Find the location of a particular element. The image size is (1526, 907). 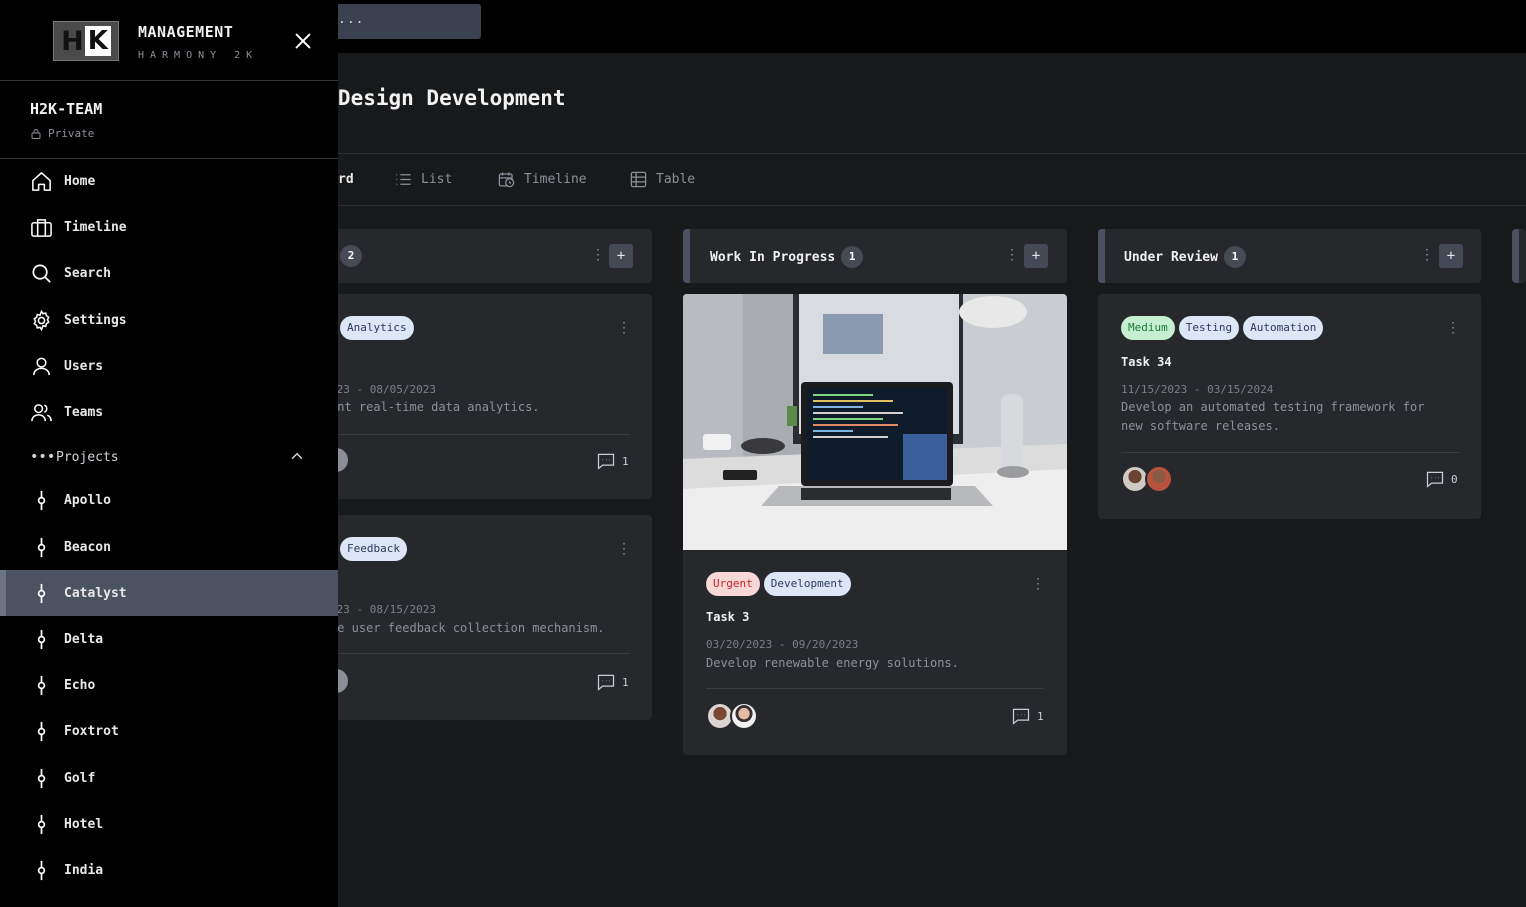

gear-icon is located at coordinates (41, 320).